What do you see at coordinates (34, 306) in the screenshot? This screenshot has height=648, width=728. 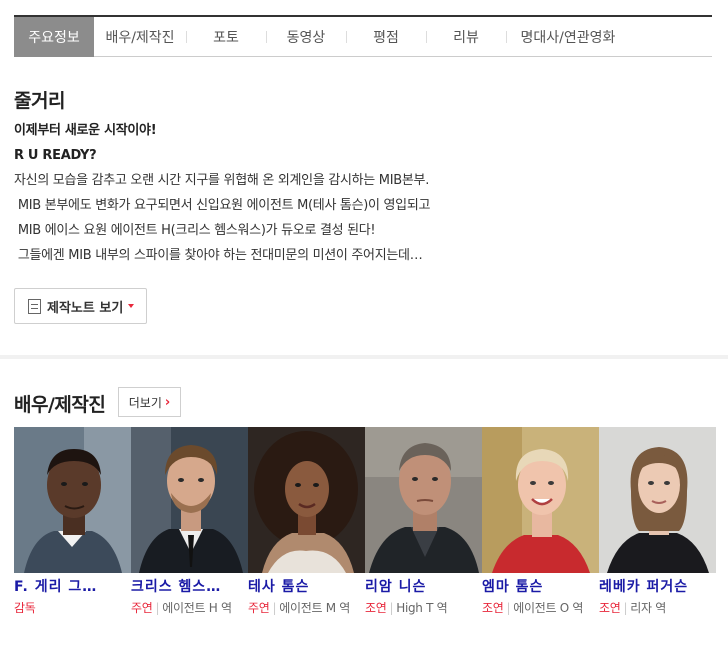 I see `document-icon` at bounding box center [34, 306].